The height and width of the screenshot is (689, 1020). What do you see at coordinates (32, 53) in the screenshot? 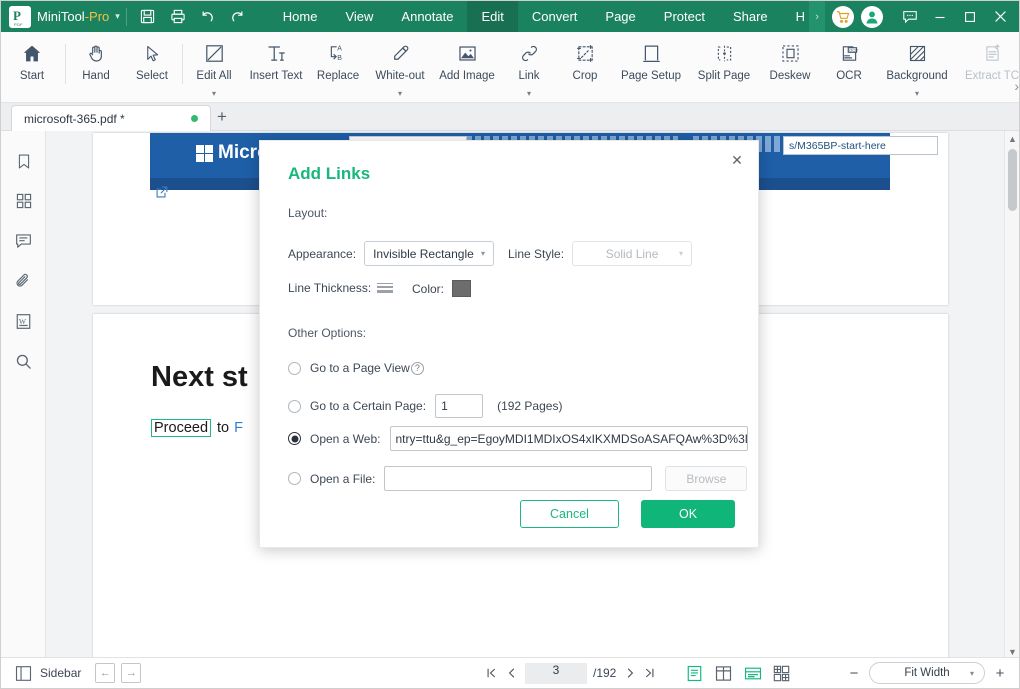
I see `home-icon` at bounding box center [32, 53].